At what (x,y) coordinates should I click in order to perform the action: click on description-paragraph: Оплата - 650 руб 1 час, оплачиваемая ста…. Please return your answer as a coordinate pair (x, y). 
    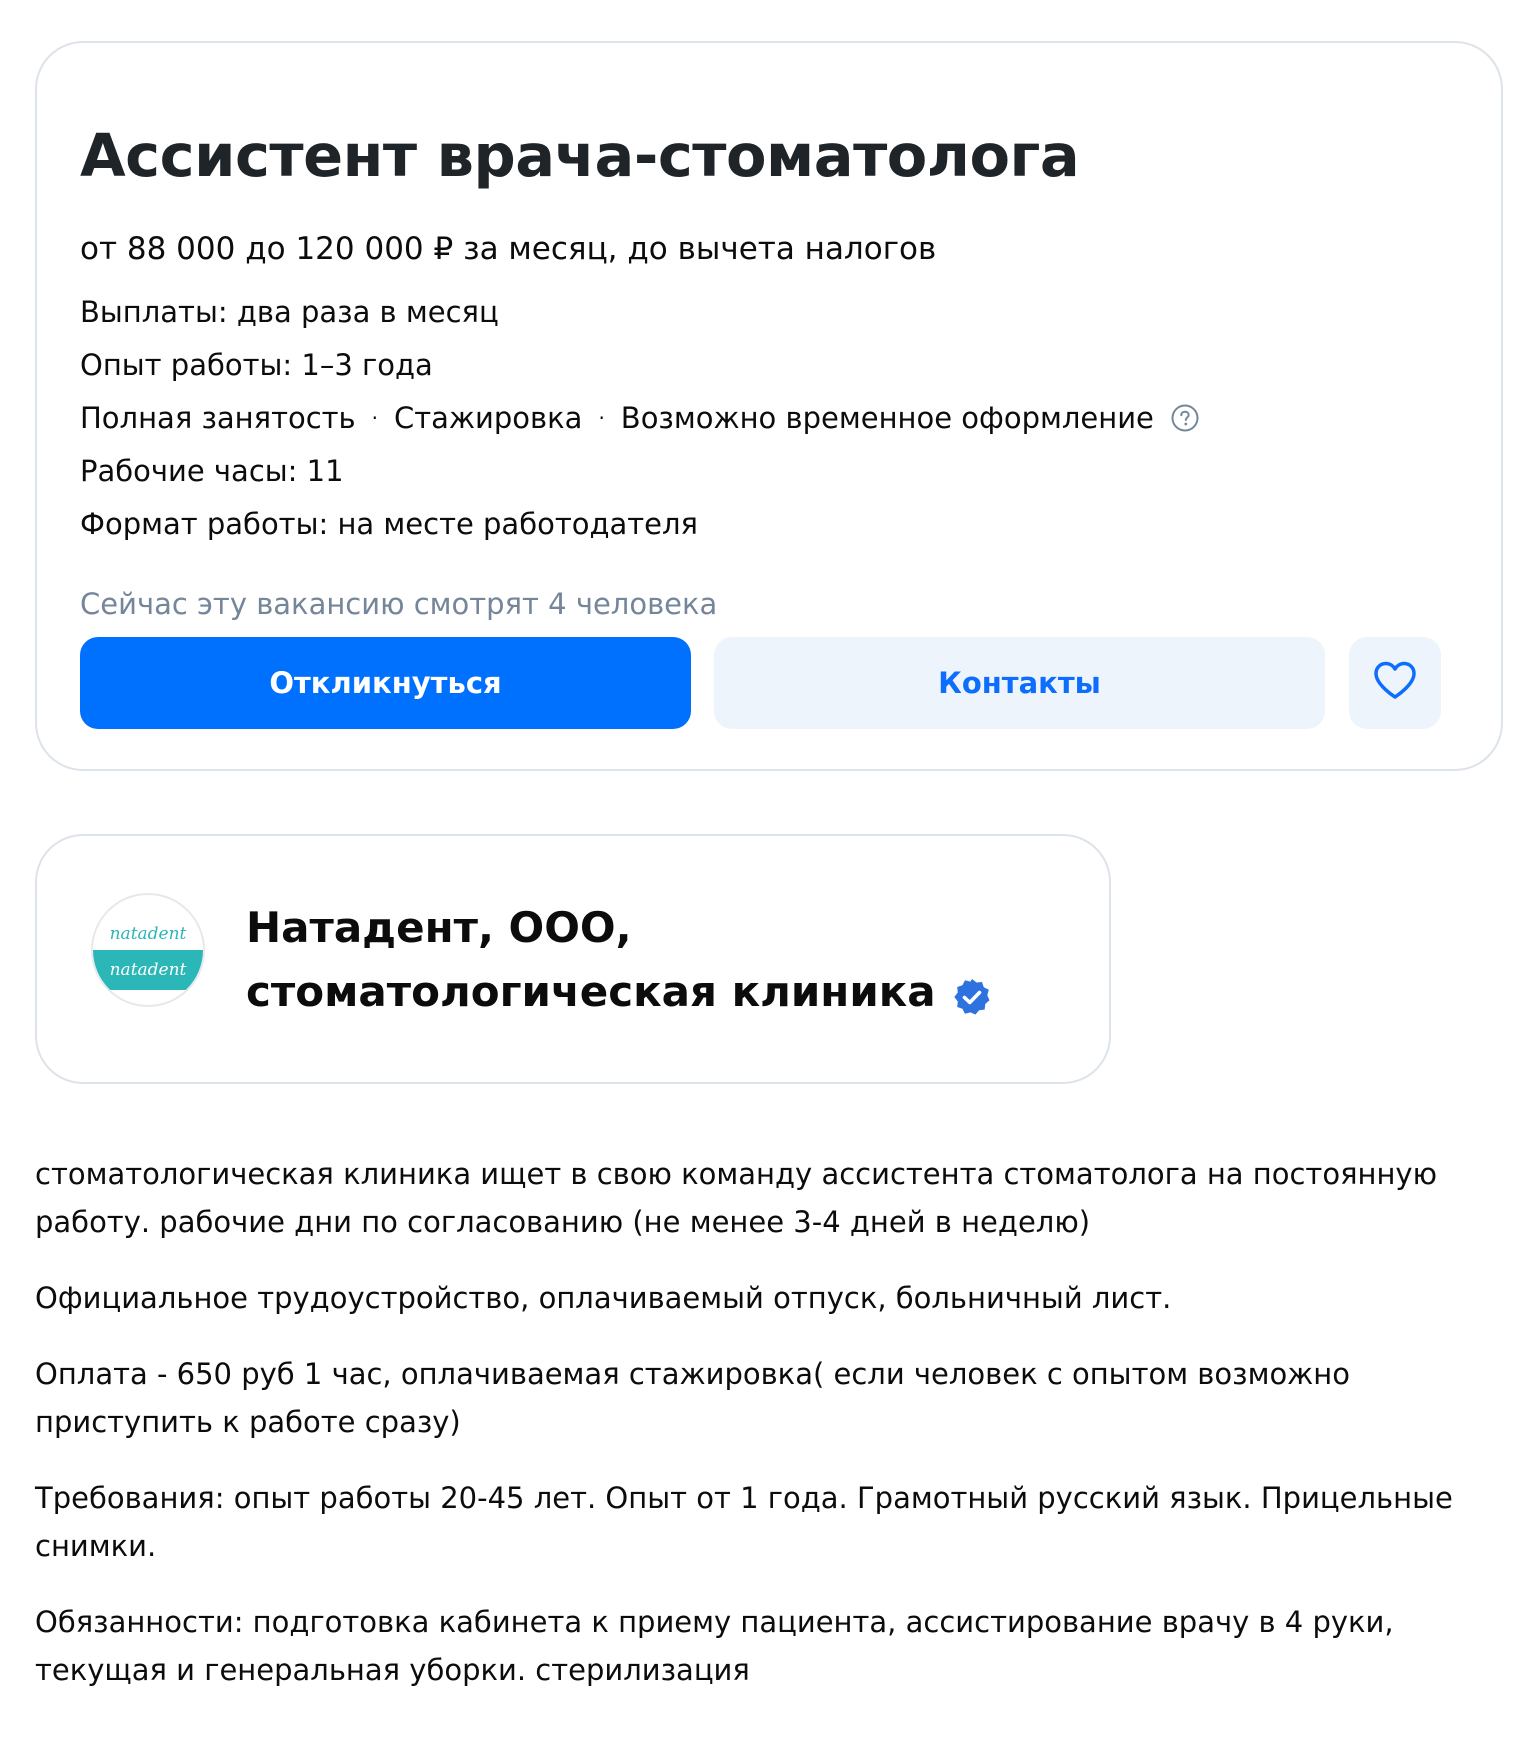
    Looking at the image, I should click on (693, 1398).